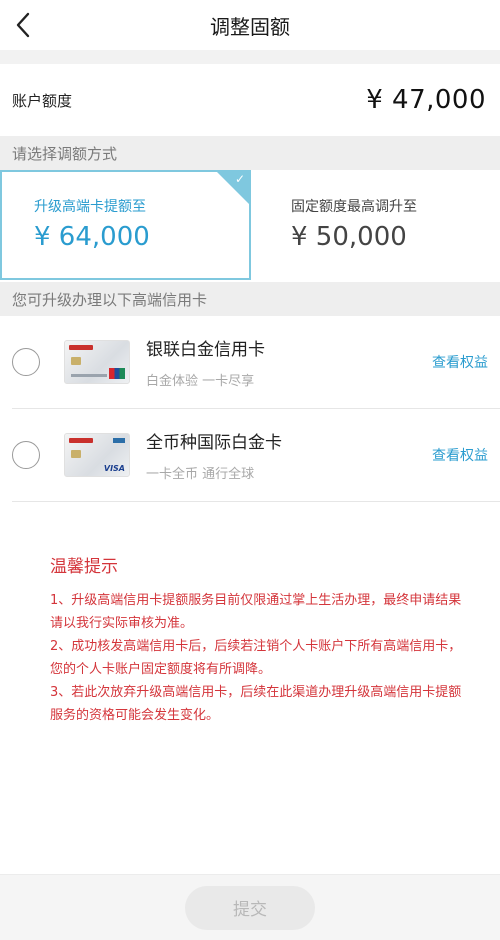 The image size is (500, 940). I want to click on card-subtitle: 白金体验 一卡尽享, so click(200, 381).